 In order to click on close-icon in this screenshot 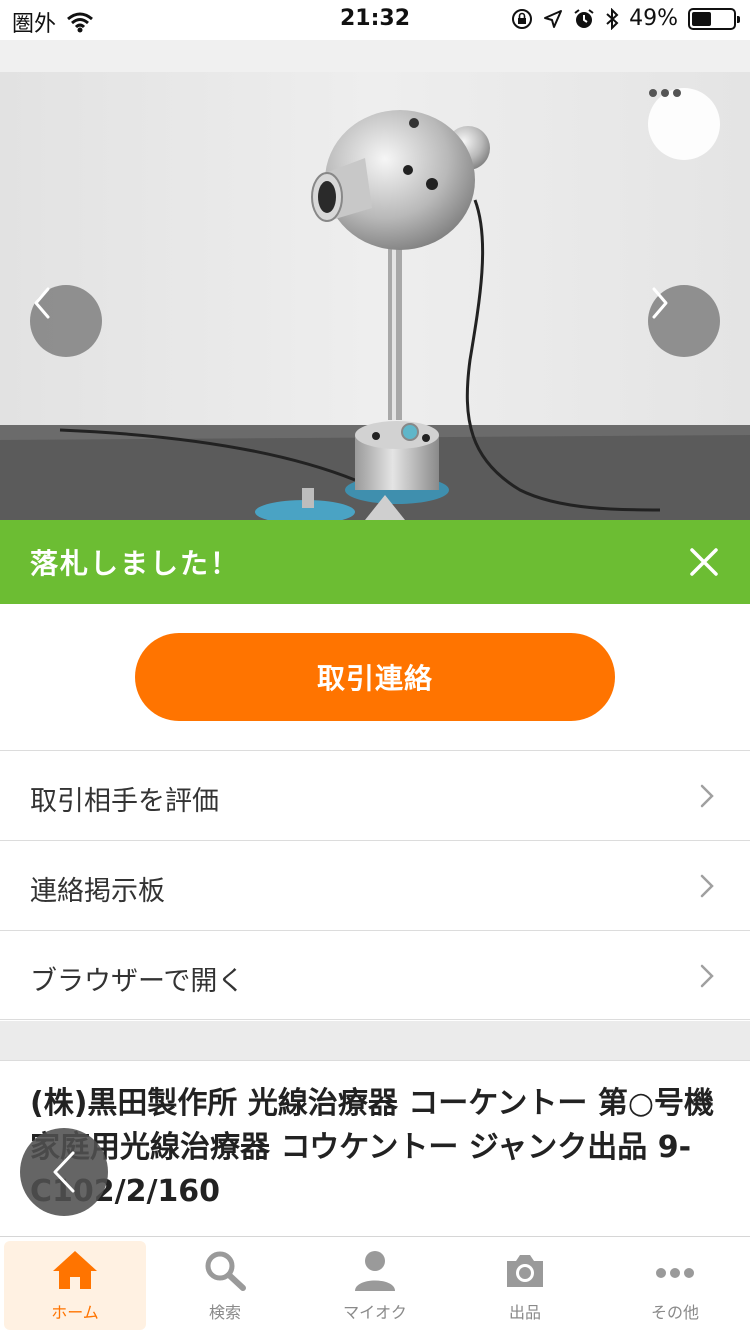, I will do `click(704, 562)`.